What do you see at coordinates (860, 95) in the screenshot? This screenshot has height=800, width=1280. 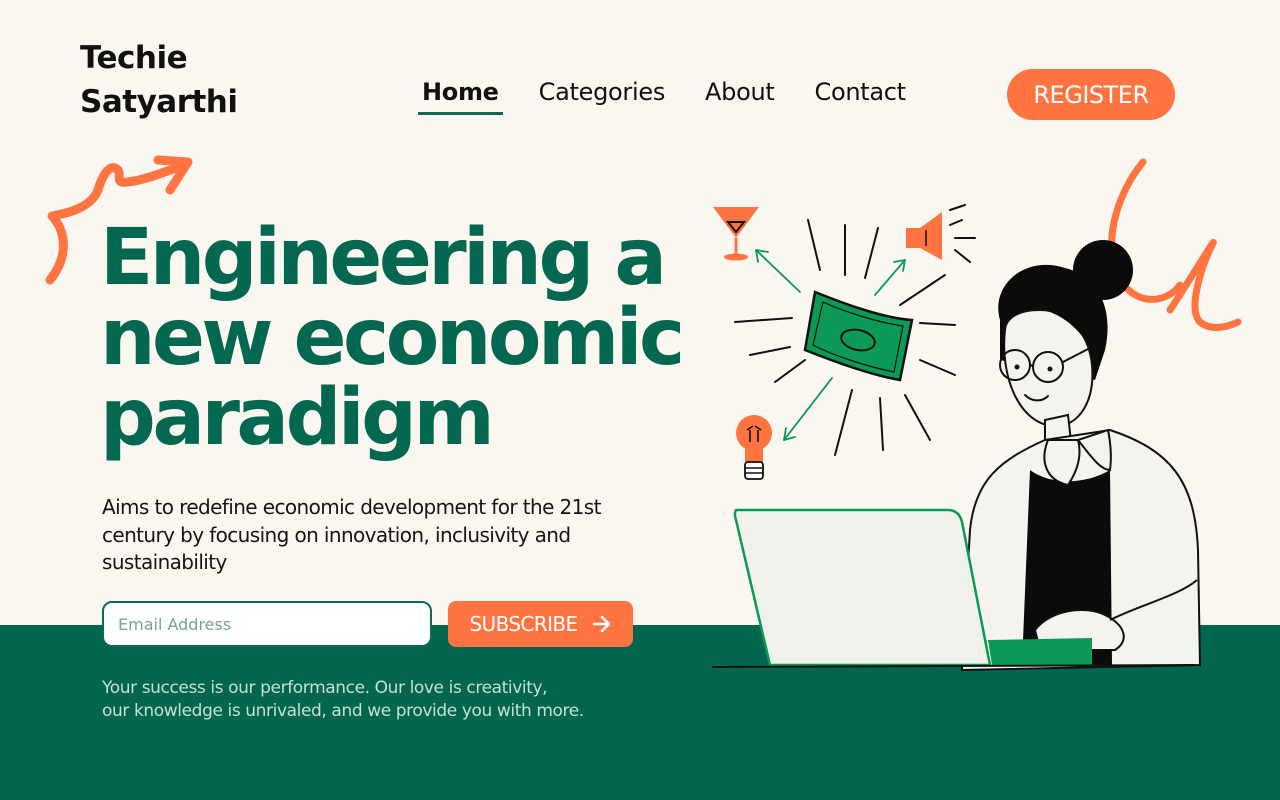 I see `nav-contact: Contact` at bounding box center [860, 95].